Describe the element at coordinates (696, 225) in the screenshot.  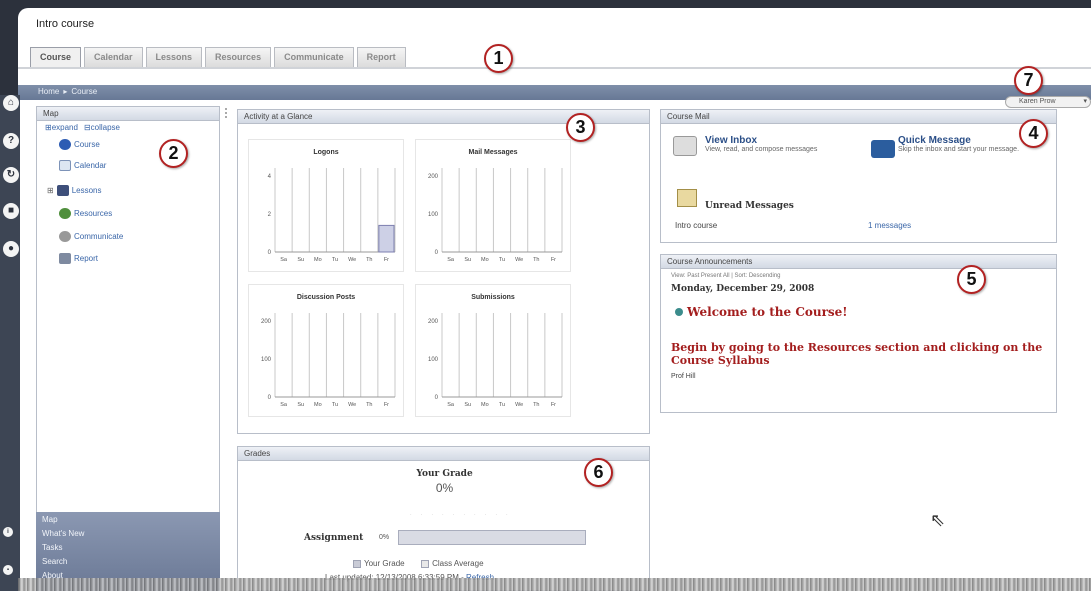
I see `unread-course-name: Intro course` at that location.